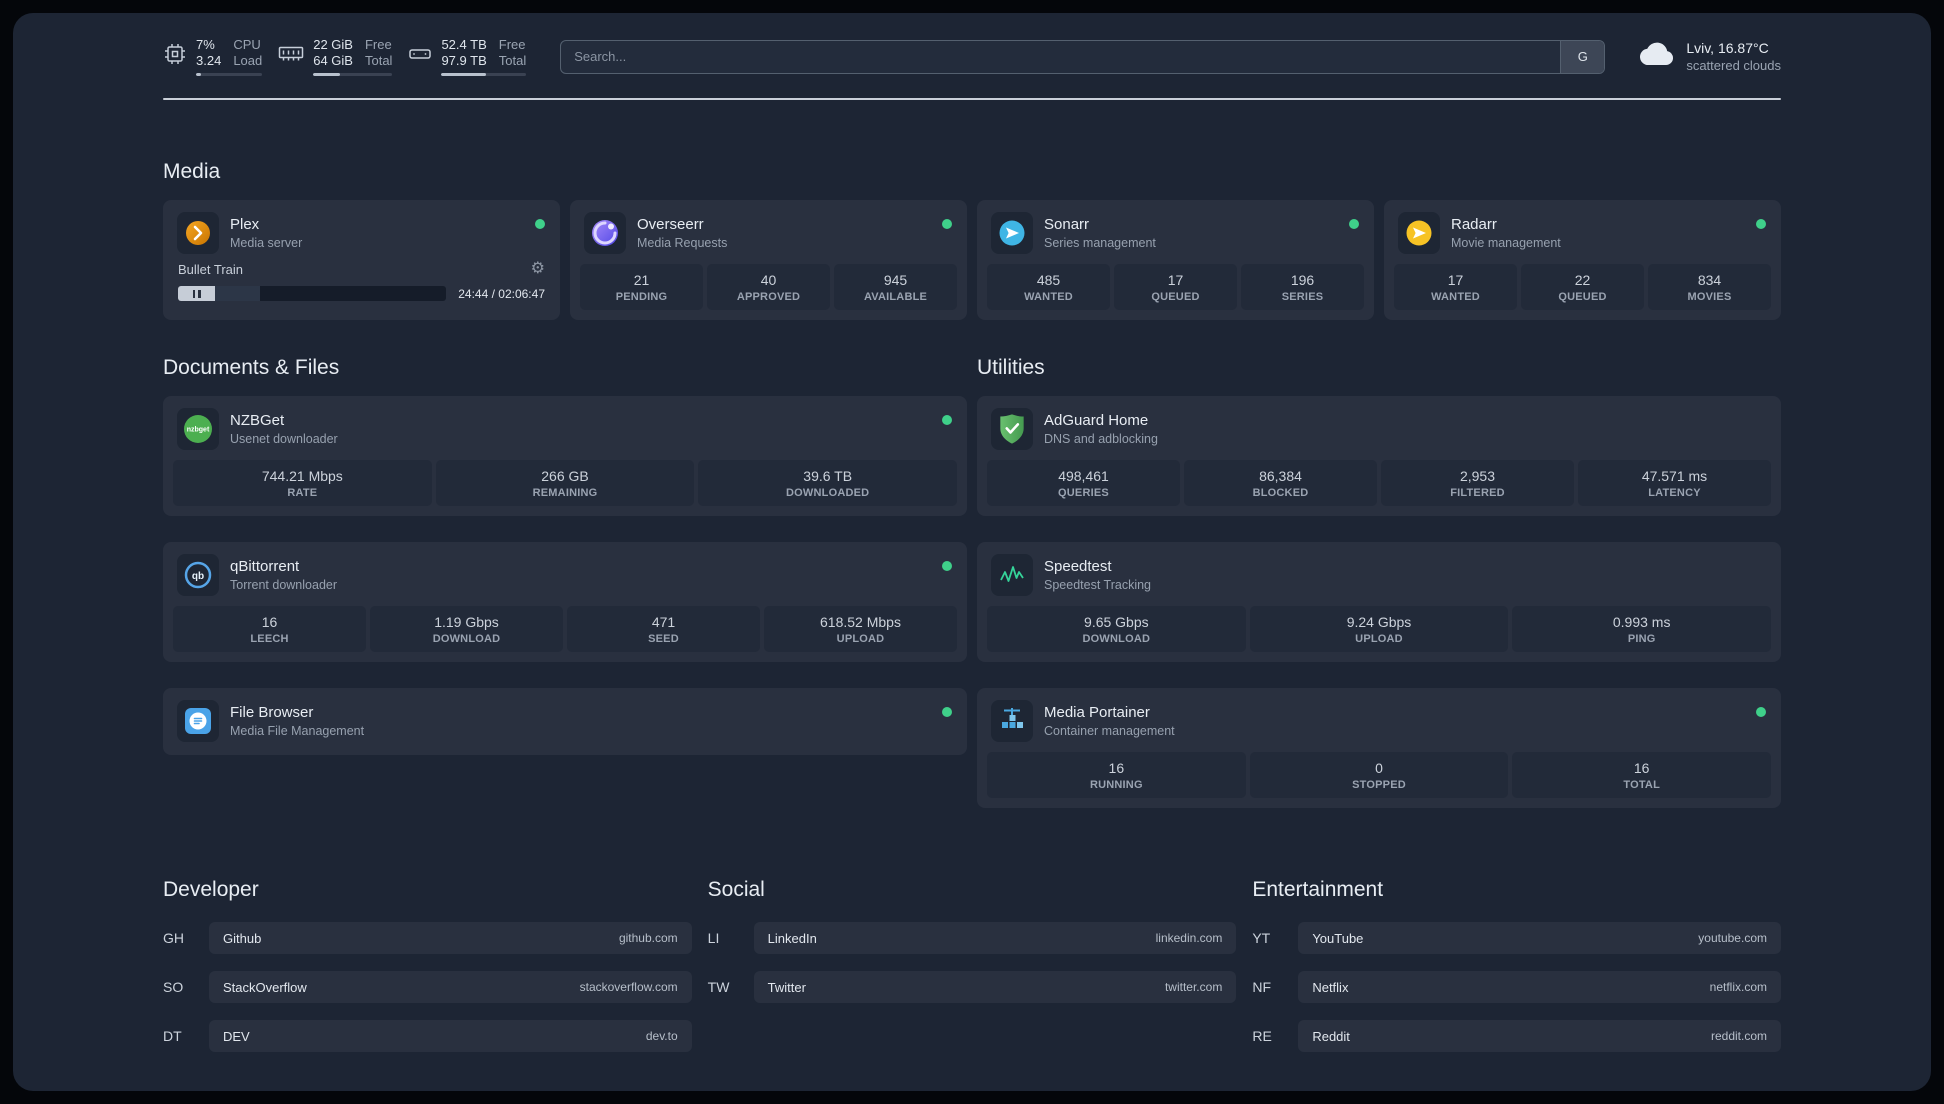 The height and width of the screenshot is (1104, 1944). What do you see at coordinates (1302, 297) in the screenshot?
I see `stat-label: SERIES` at bounding box center [1302, 297].